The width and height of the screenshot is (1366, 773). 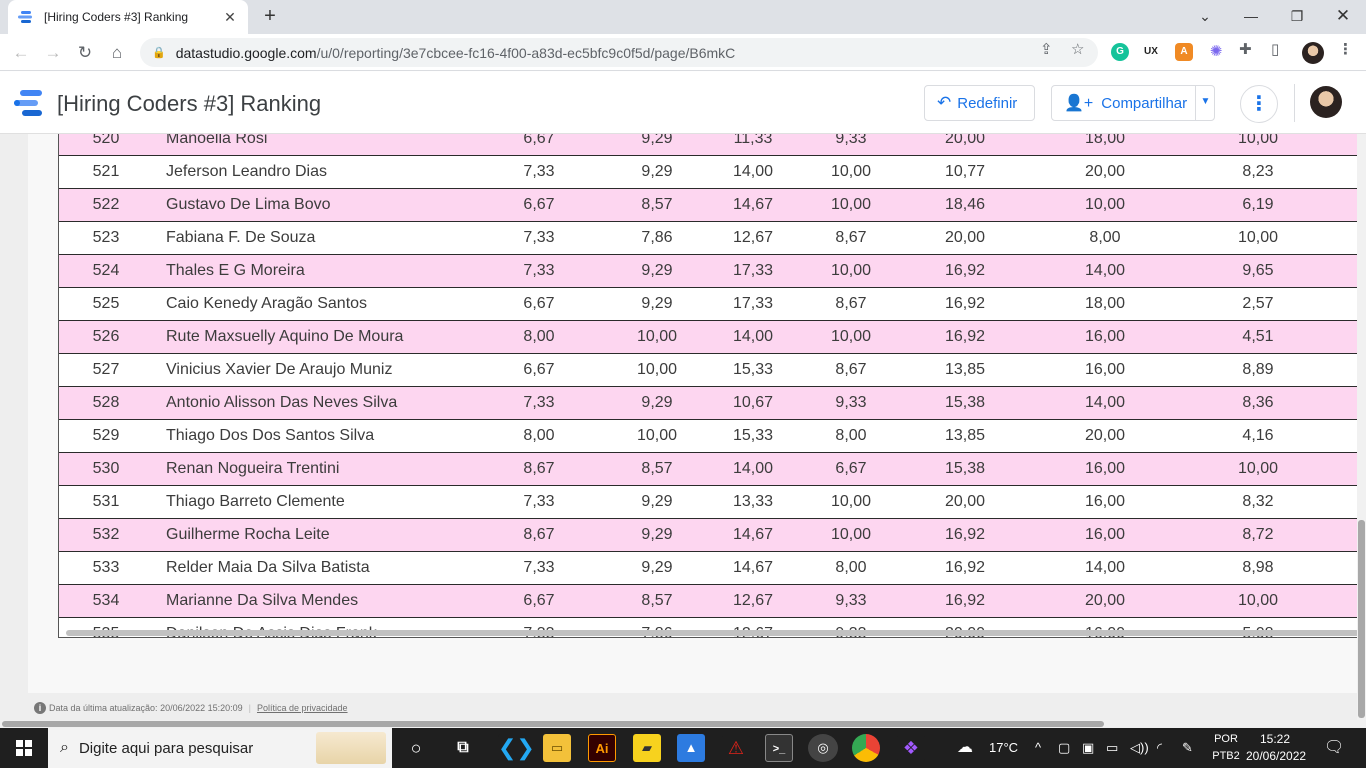 What do you see at coordinates (1088, 748) in the screenshot?
I see `tray-display-icon: ▣` at bounding box center [1088, 748].